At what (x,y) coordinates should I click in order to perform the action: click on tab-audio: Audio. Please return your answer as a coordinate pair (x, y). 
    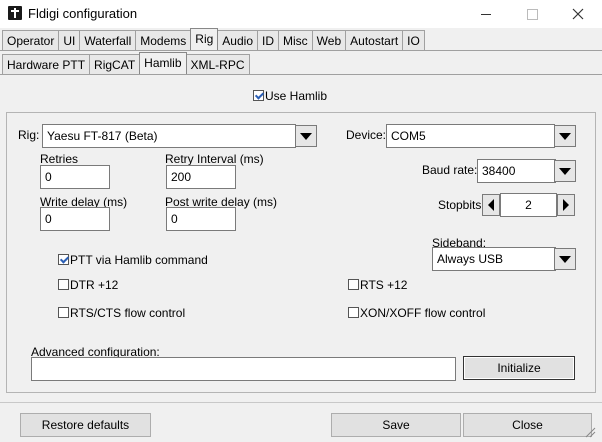
    Looking at the image, I should click on (237, 40).